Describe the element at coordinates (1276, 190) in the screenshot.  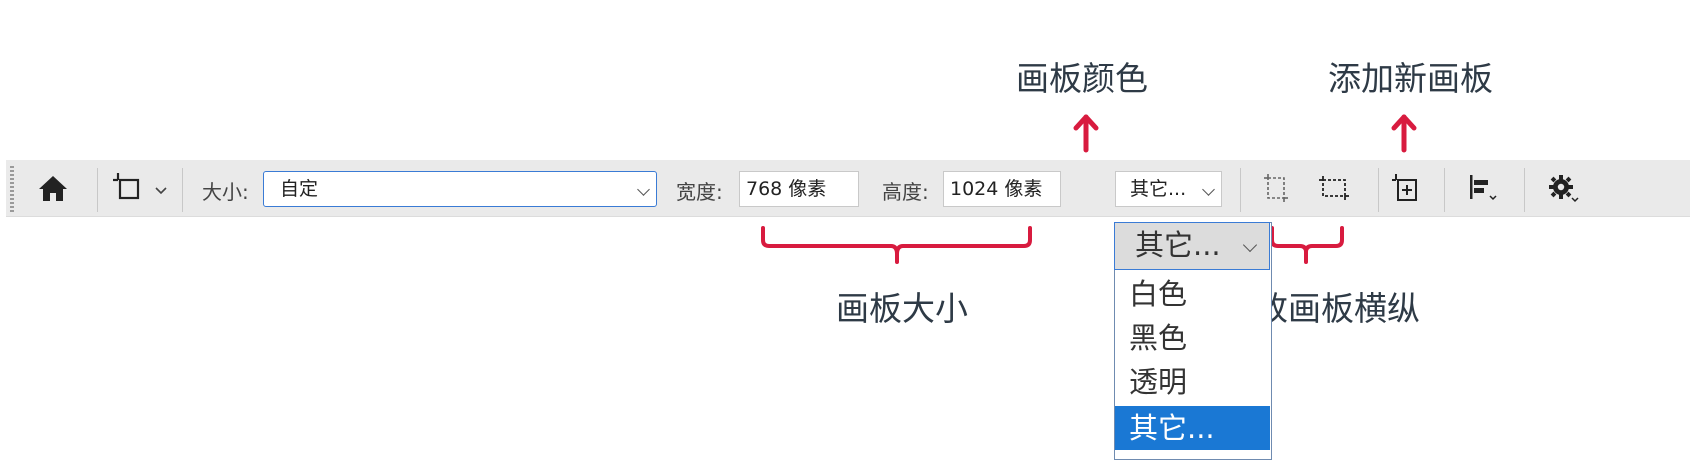
I see `portrait-icon` at that location.